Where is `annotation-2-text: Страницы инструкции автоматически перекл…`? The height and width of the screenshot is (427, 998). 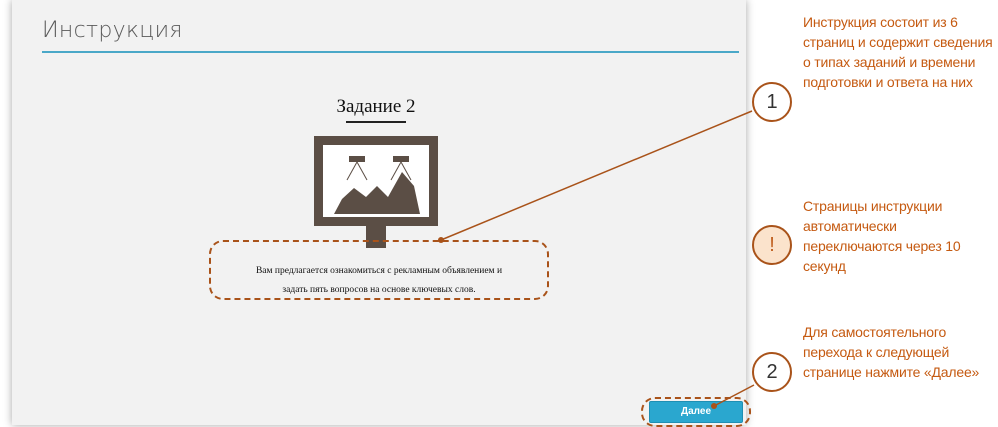 annotation-2-text: Страницы инструкции автоматически перекл… is located at coordinates (882, 236).